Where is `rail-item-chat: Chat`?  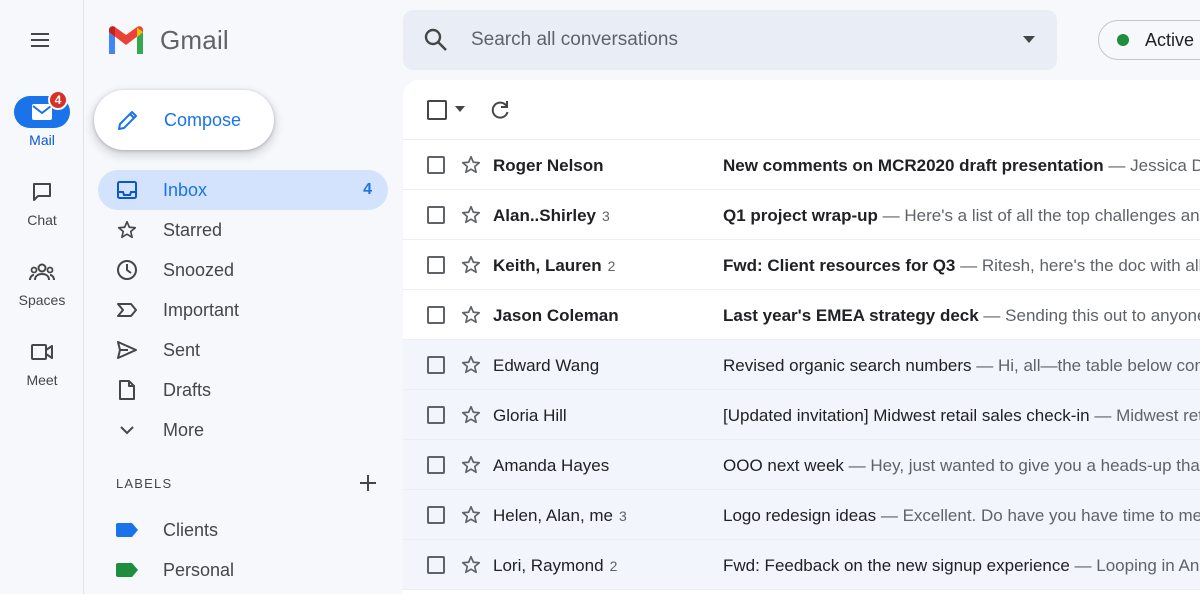 rail-item-chat: Chat is located at coordinates (42, 202).